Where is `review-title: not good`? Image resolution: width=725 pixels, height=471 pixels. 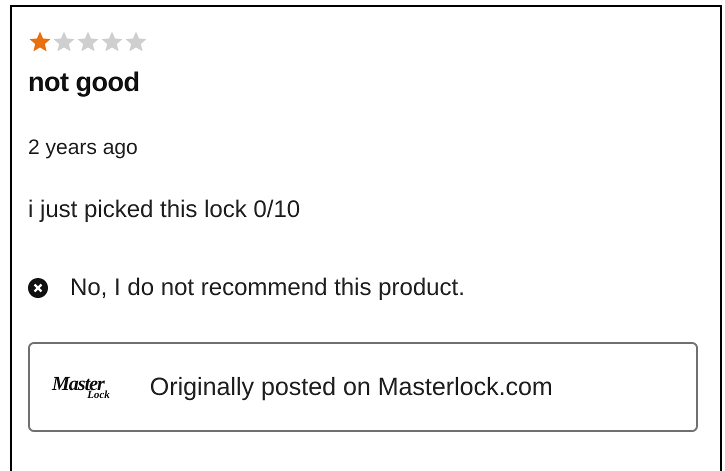 review-title: not good is located at coordinates (84, 82).